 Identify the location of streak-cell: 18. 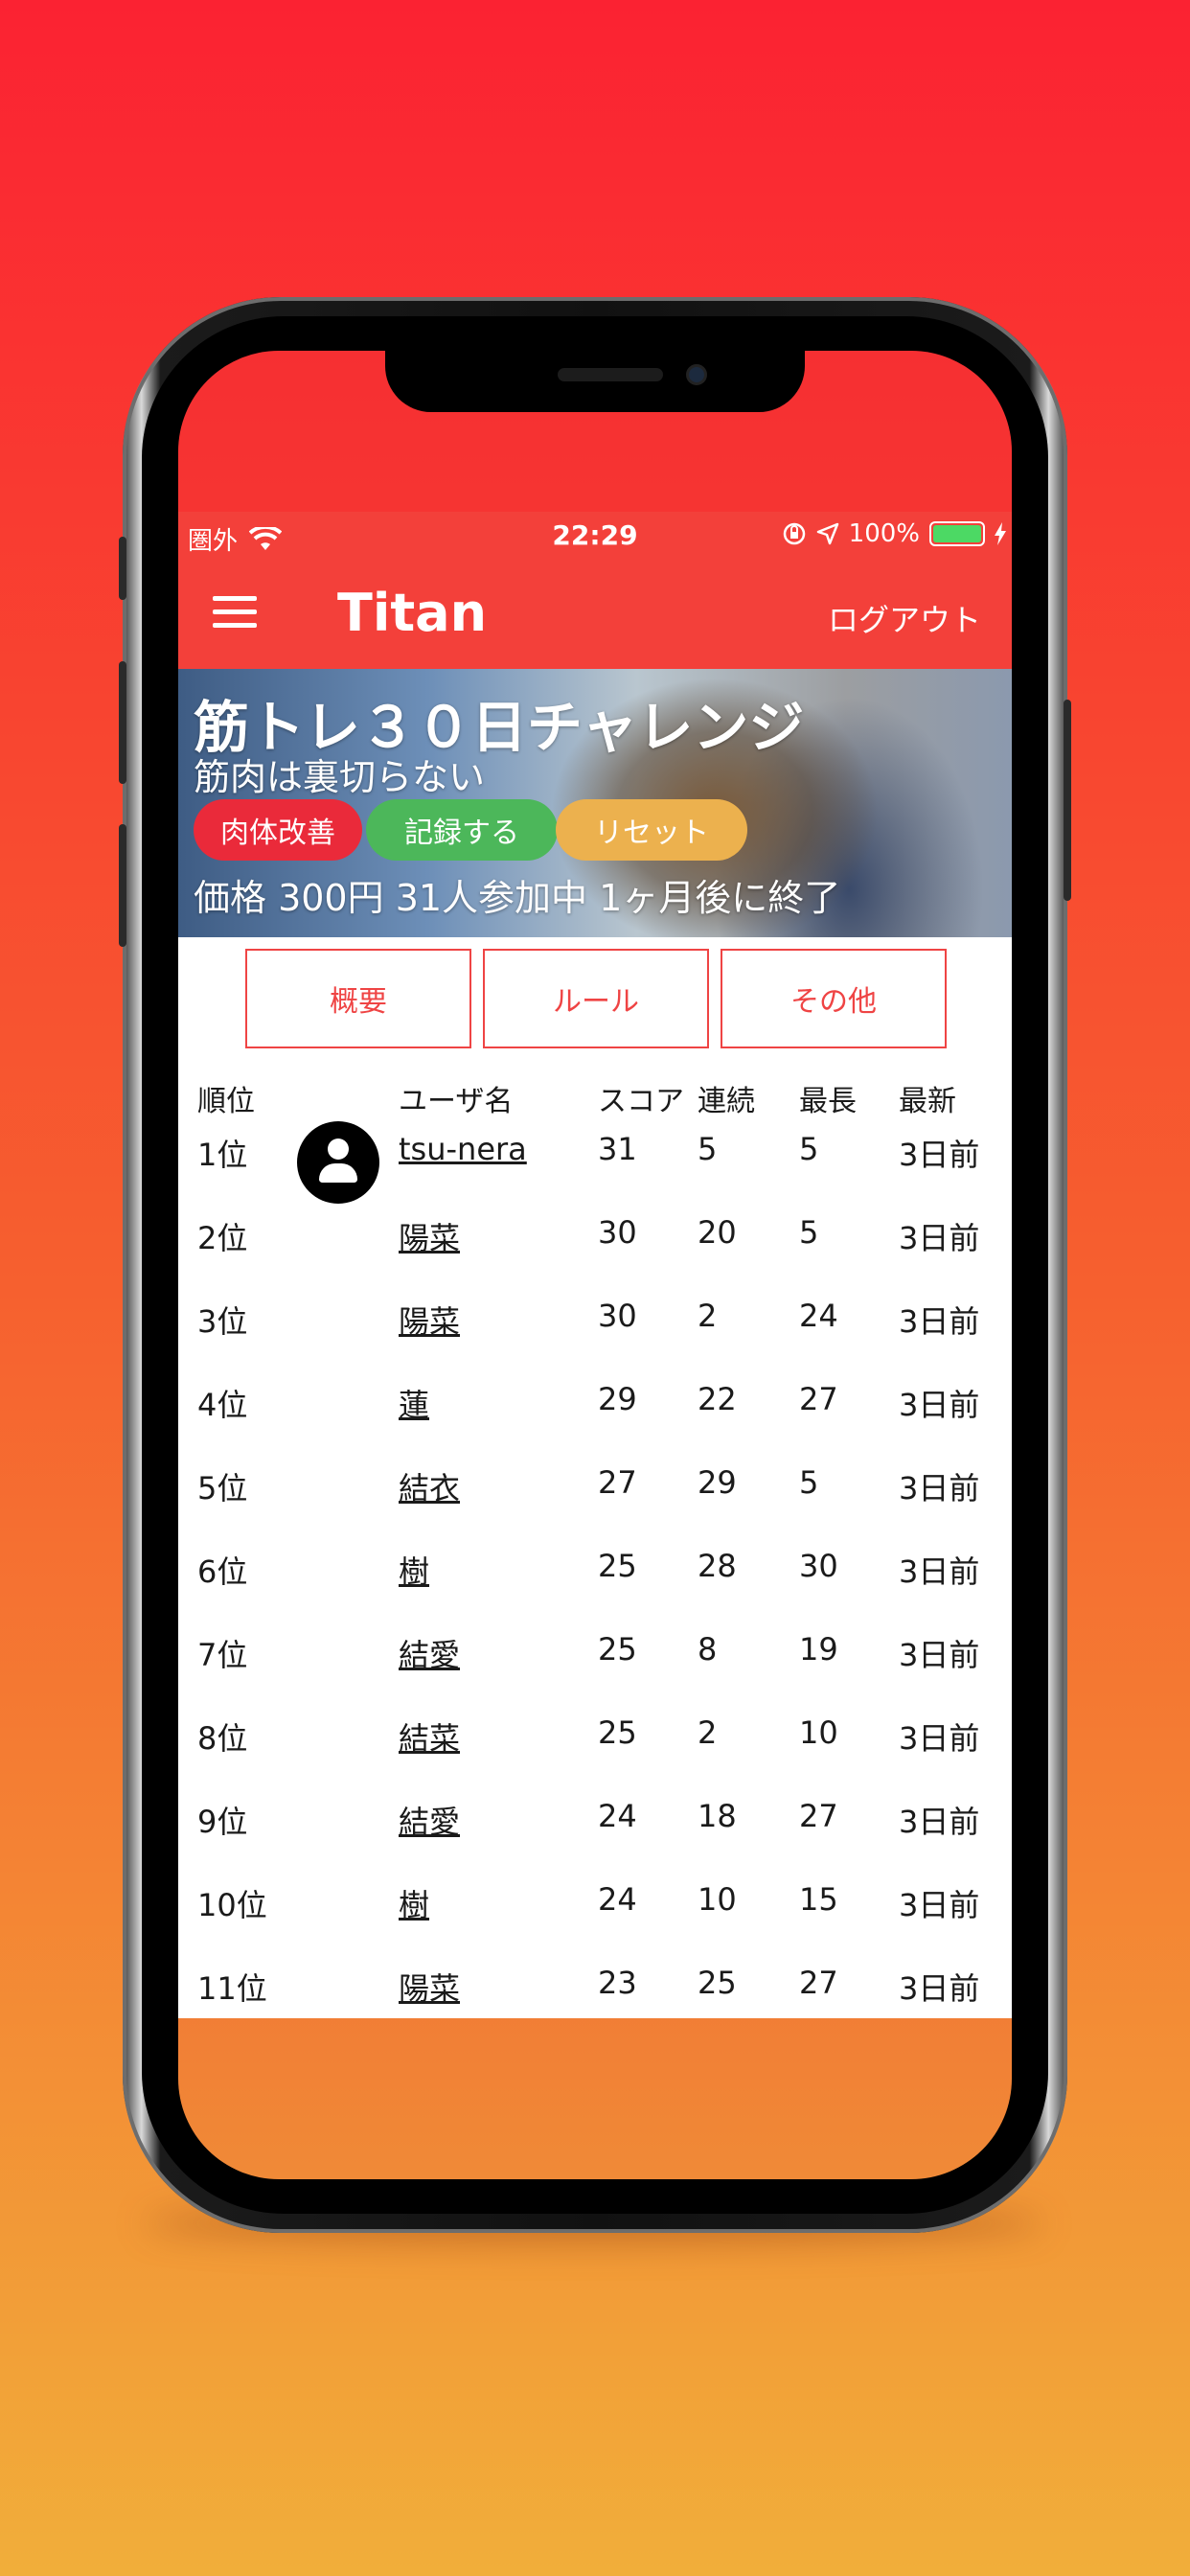
(717, 1816).